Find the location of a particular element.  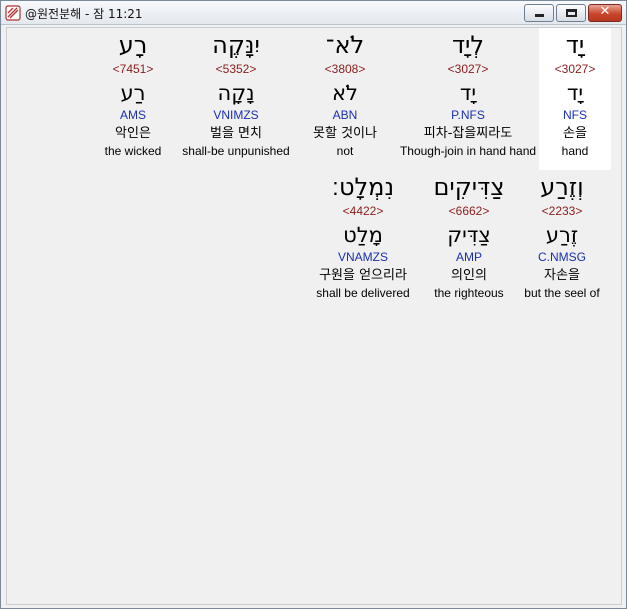

hebrew-lemma: צַדִּיק is located at coordinates (469, 235).